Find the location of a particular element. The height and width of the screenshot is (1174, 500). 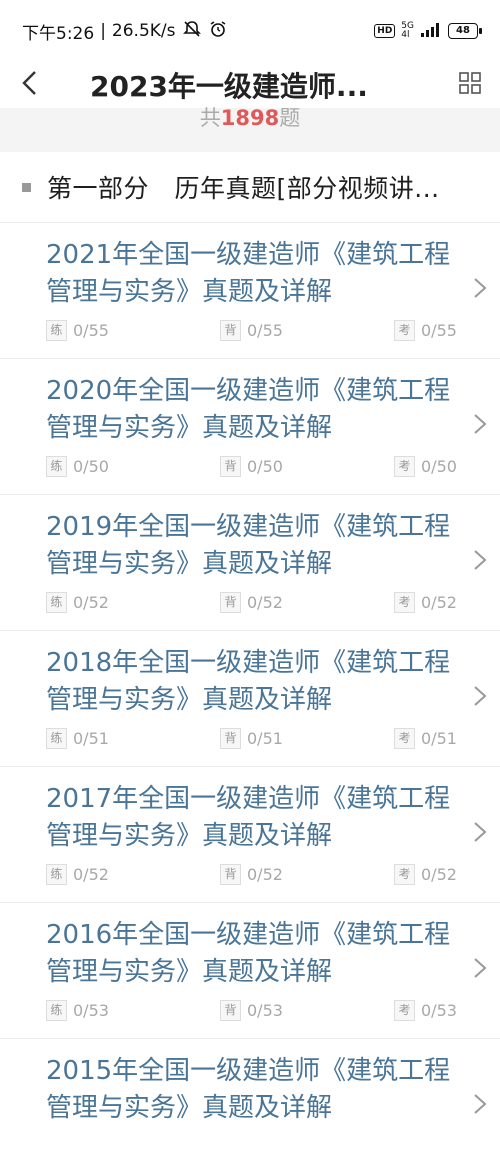

practice-stat: 练 0/52 is located at coordinates (77, 874).